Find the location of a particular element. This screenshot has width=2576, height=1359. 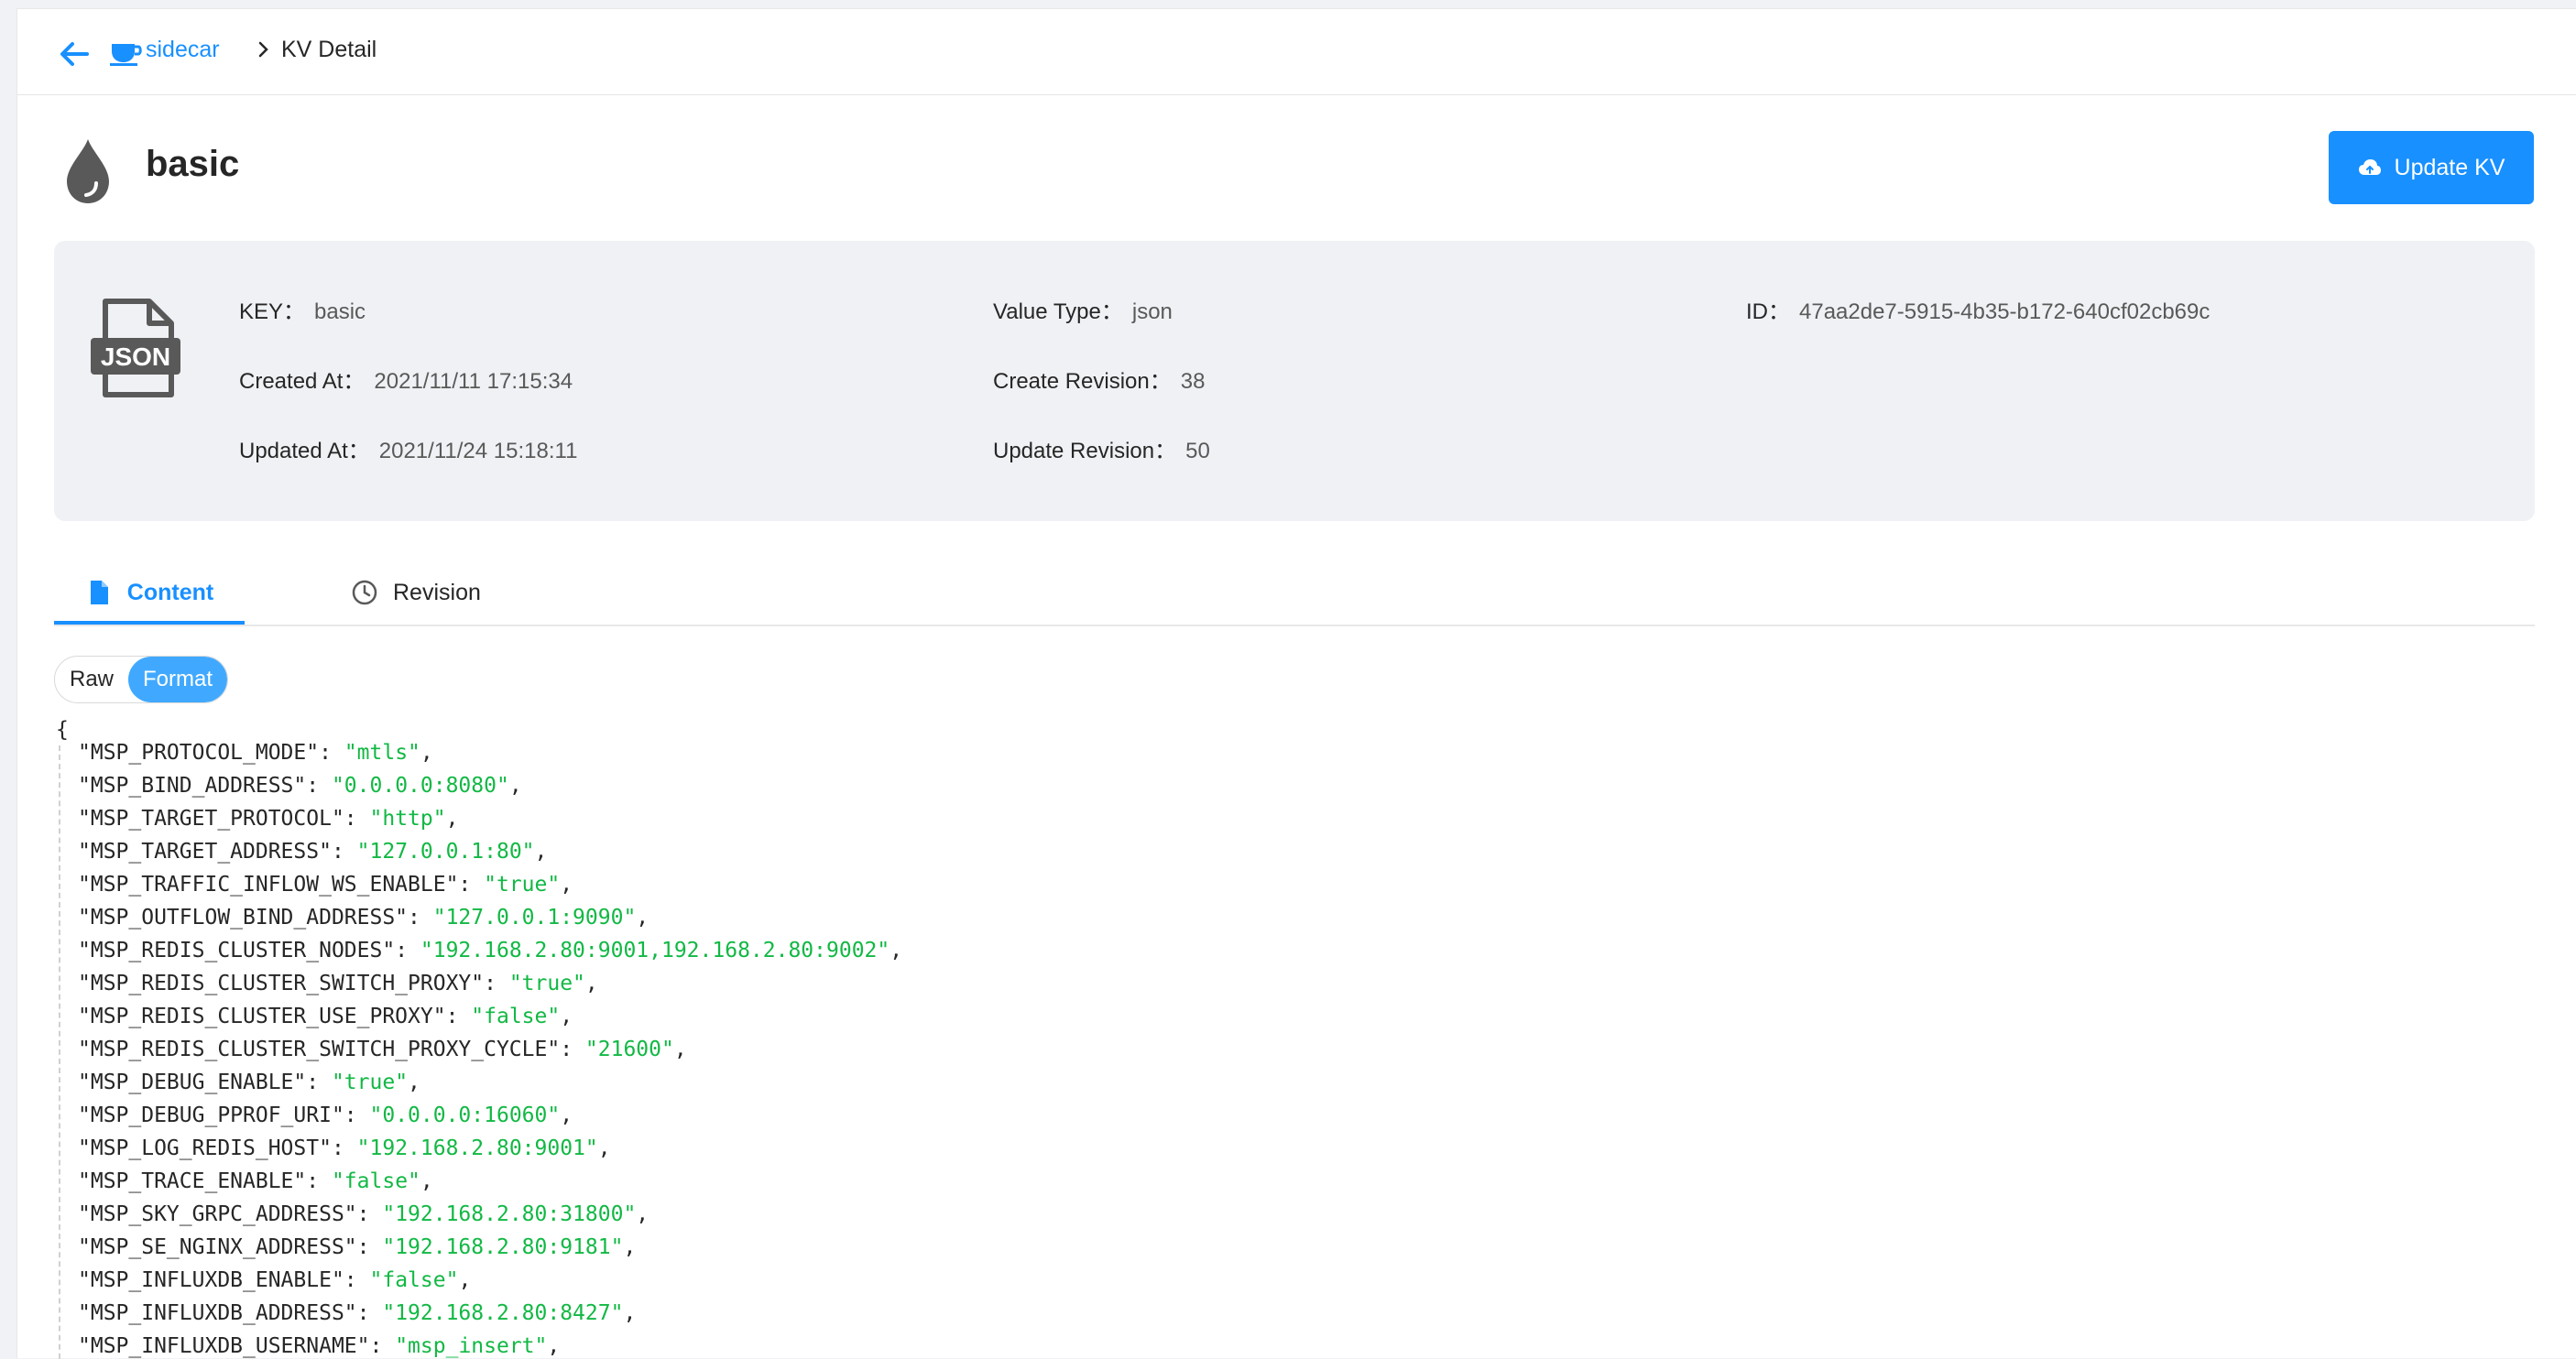

breadcrumb-current: KV Detail is located at coordinates (329, 49).